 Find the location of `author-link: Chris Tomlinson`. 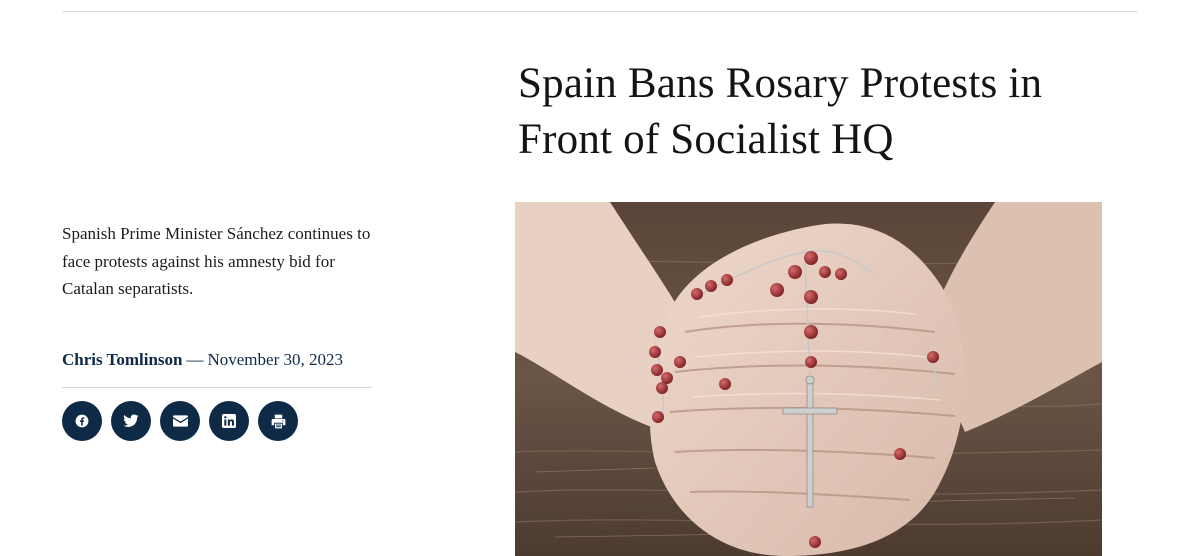

author-link: Chris Tomlinson is located at coordinates (122, 359).